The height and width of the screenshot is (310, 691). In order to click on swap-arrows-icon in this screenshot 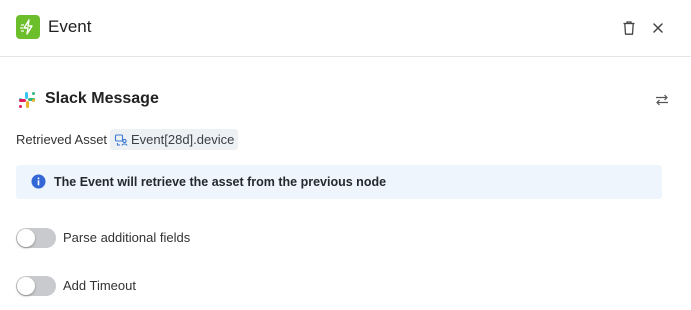, I will do `click(662, 100)`.